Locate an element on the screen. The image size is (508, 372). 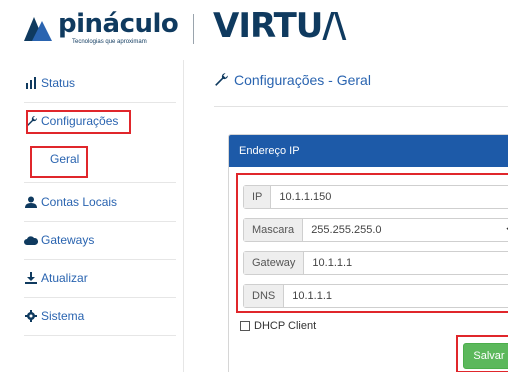
download-icon is located at coordinates (31, 278).